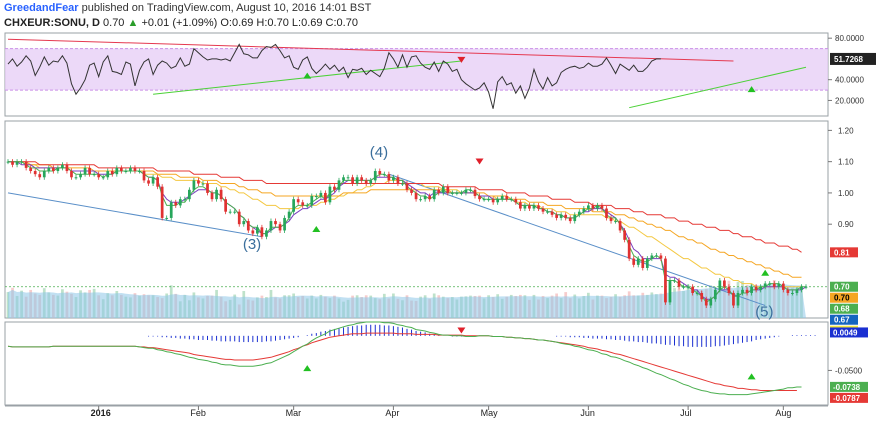 This screenshot has height=424, width=880. I want to click on x-tick-label-7: Aug, so click(783, 413).